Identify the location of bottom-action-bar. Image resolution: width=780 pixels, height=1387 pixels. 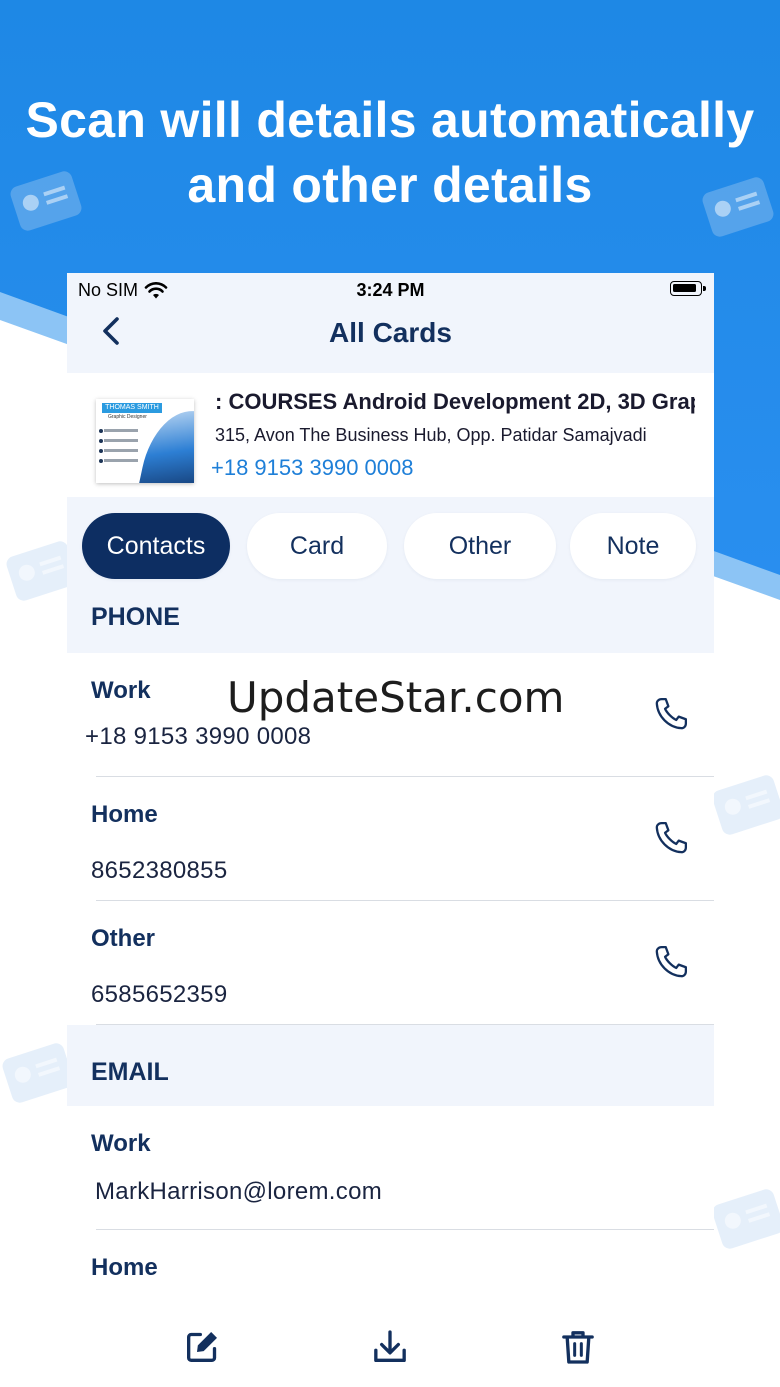
(390, 1345).